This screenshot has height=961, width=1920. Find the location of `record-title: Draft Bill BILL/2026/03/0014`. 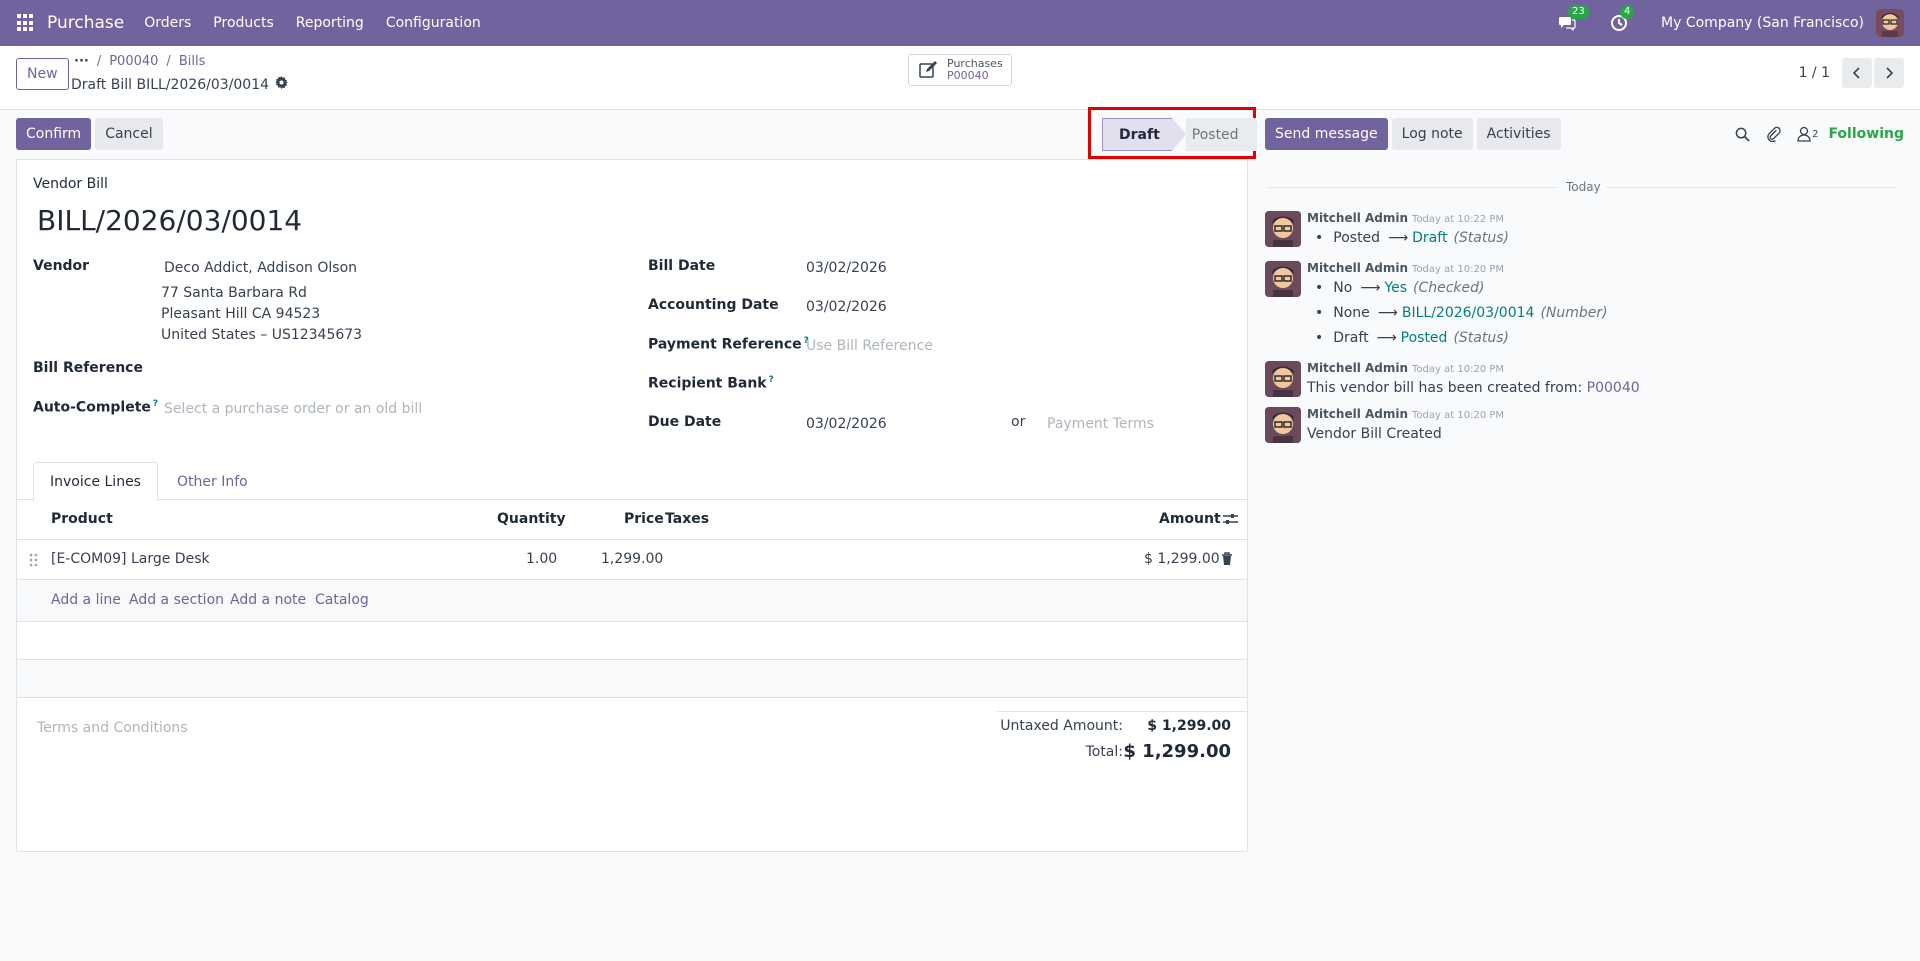

record-title: Draft Bill BILL/2026/03/0014 is located at coordinates (180, 84).